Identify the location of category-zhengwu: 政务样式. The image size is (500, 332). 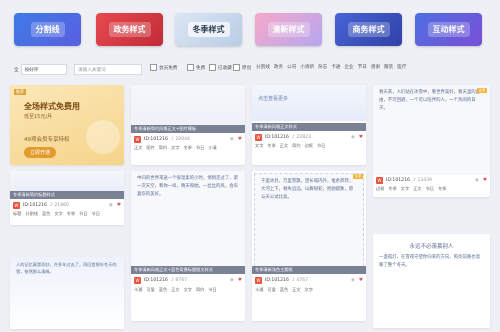
(129, 29).